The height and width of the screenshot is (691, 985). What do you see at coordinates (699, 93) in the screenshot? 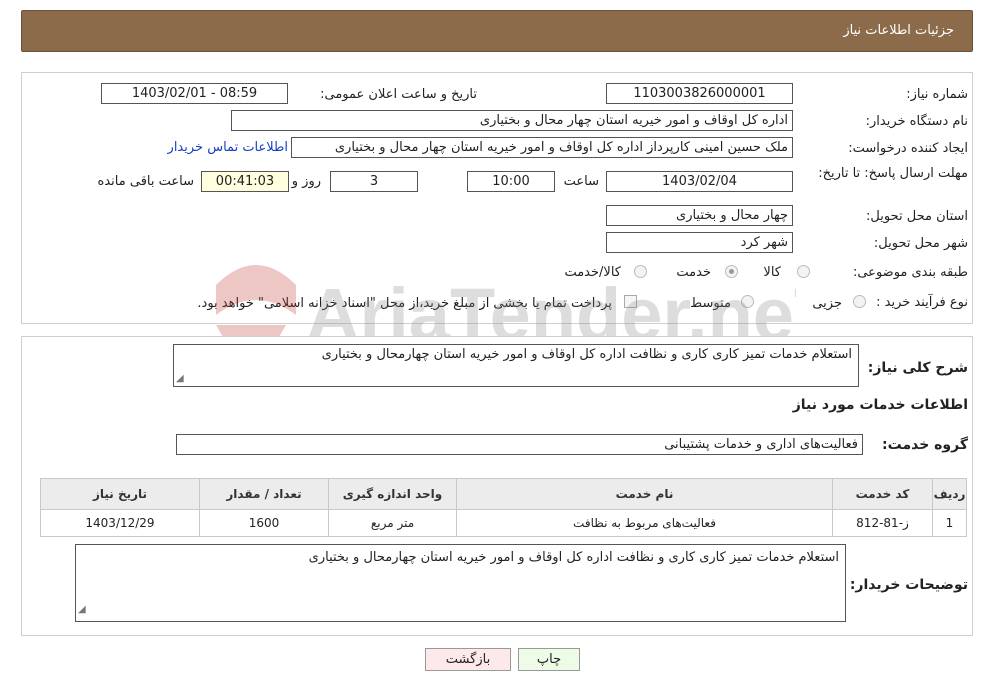
I see `need-number-field: 1103003826000001` at bounding box center [699, 93].